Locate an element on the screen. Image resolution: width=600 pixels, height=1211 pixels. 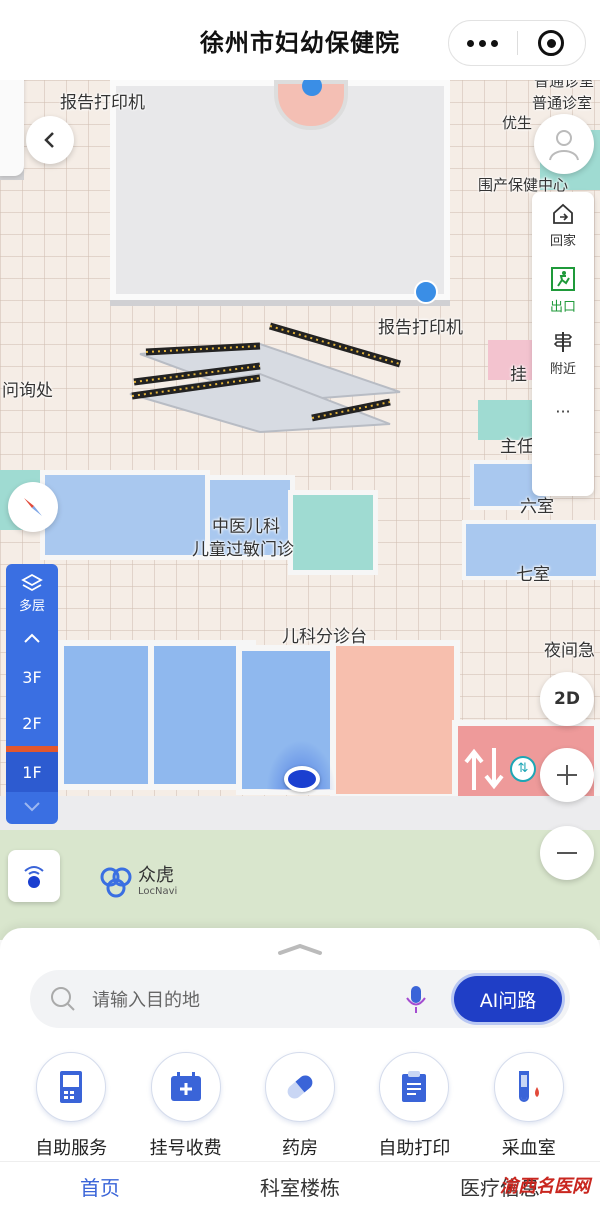
side-handle is located at coordinates (12, 128).